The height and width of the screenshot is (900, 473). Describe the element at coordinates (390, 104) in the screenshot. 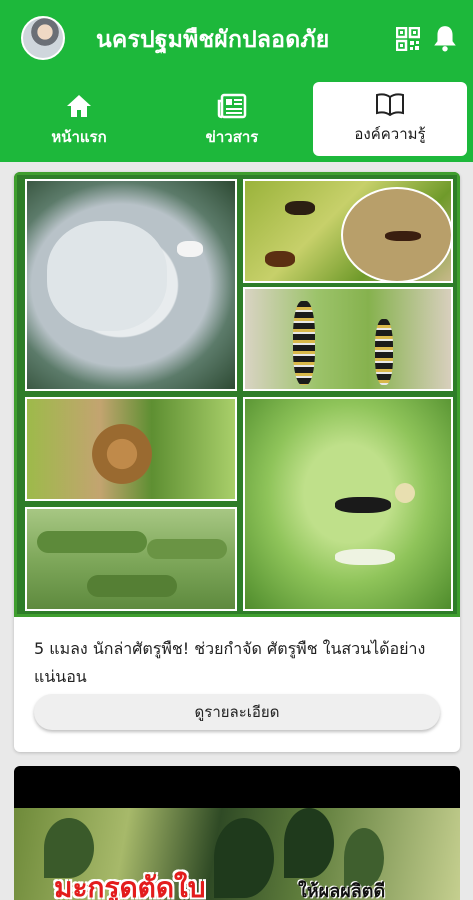

I see `book-icon` at that location.